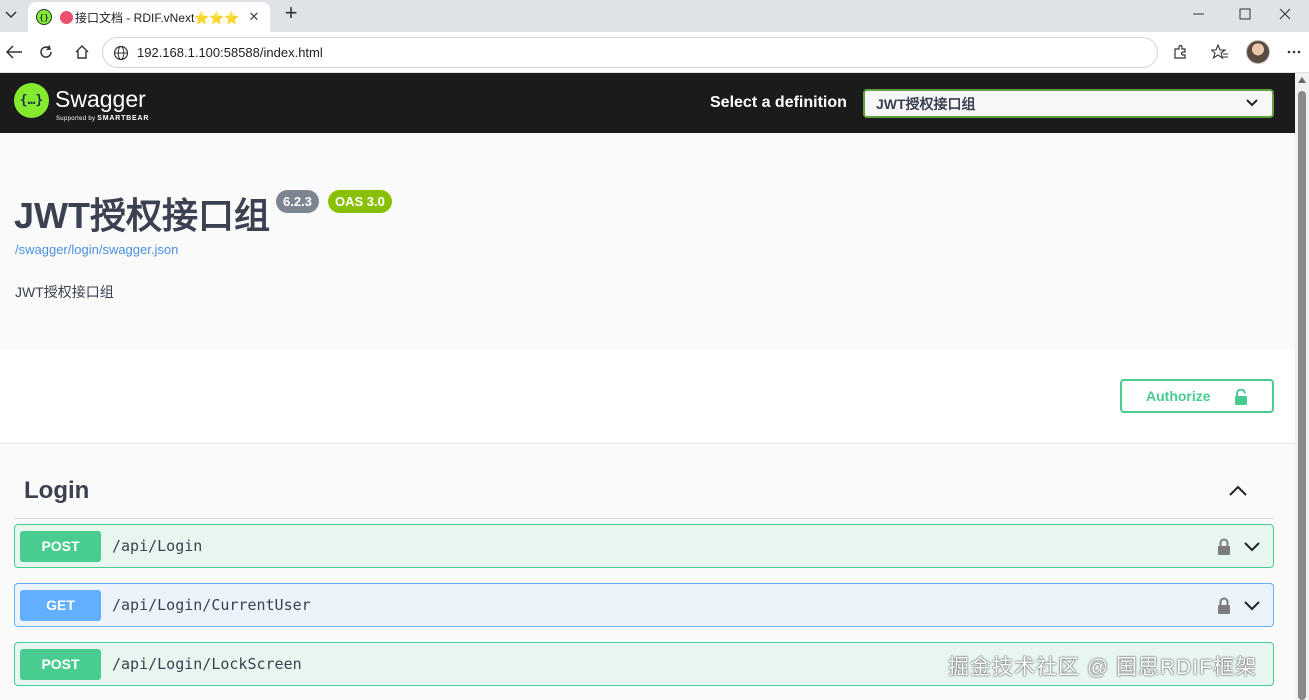 Image resolution: width=1309 pixels, height=700 pixels. Describe the element at coordinates (644, 605) in the screenshot. I see `opblock-get-current-user: GET /api/Login/CurrentUser` at that location.